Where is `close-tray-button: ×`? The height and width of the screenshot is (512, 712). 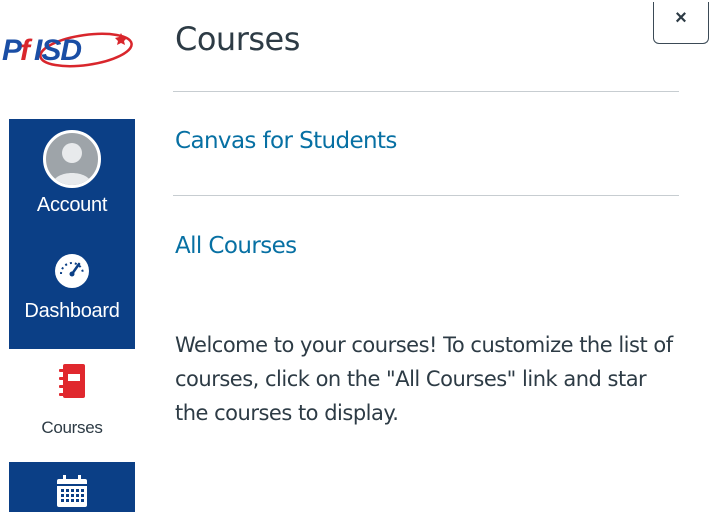 close-tray-button: × is located at coordinates (681, 23).